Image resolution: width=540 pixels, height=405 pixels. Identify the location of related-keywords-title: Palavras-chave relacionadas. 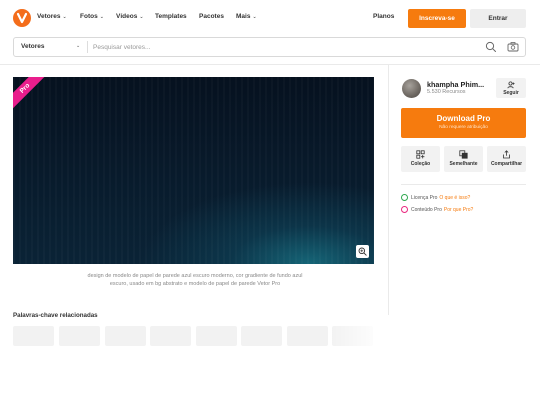
(55, 315).